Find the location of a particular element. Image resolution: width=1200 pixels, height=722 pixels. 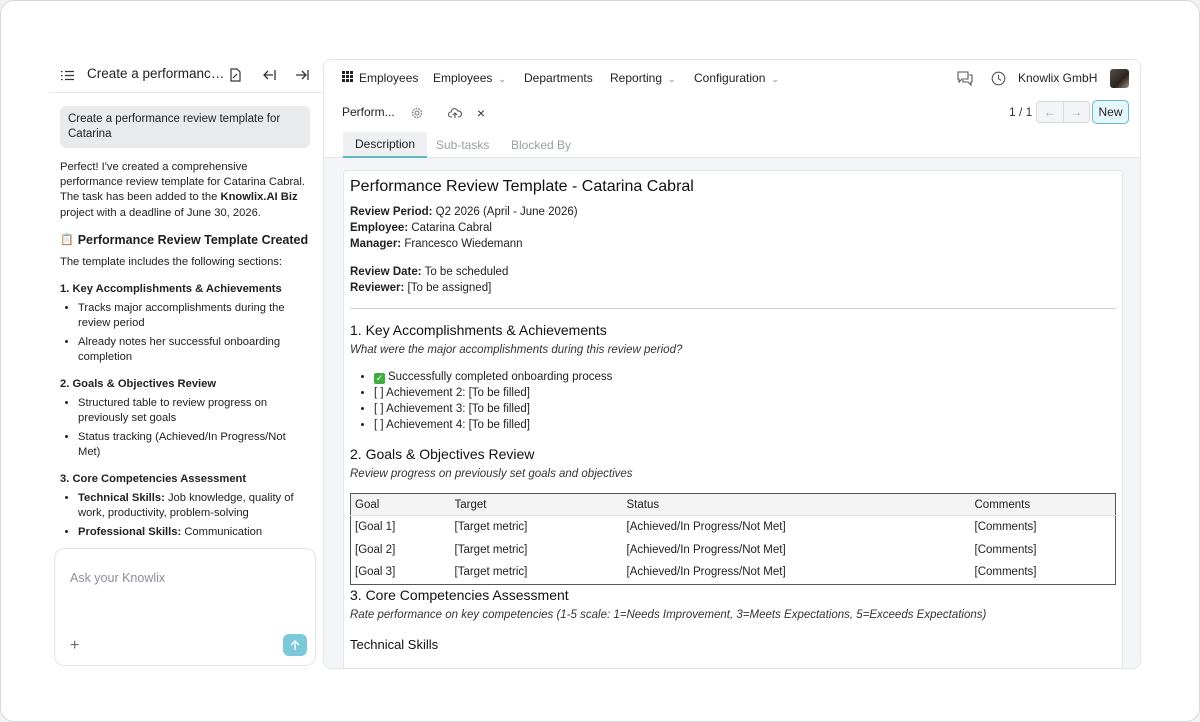

column-header: Comments is located at coordinates (1043, 504).